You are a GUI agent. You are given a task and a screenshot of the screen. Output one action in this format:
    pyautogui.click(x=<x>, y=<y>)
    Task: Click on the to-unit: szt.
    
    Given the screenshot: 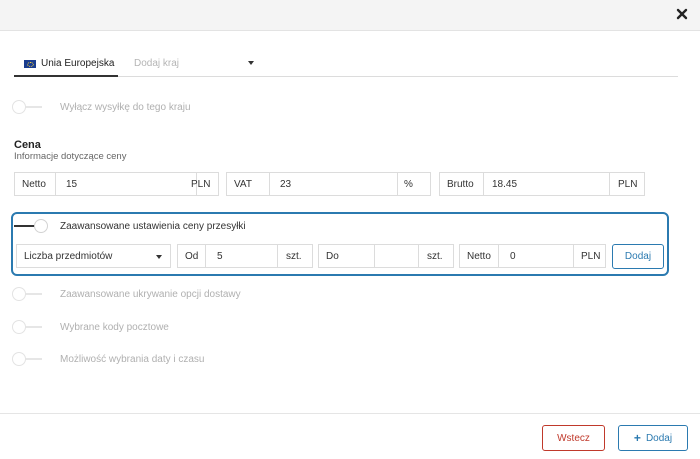 What is the action you would take?
    pyautogui.click(x=435, y=256)
    